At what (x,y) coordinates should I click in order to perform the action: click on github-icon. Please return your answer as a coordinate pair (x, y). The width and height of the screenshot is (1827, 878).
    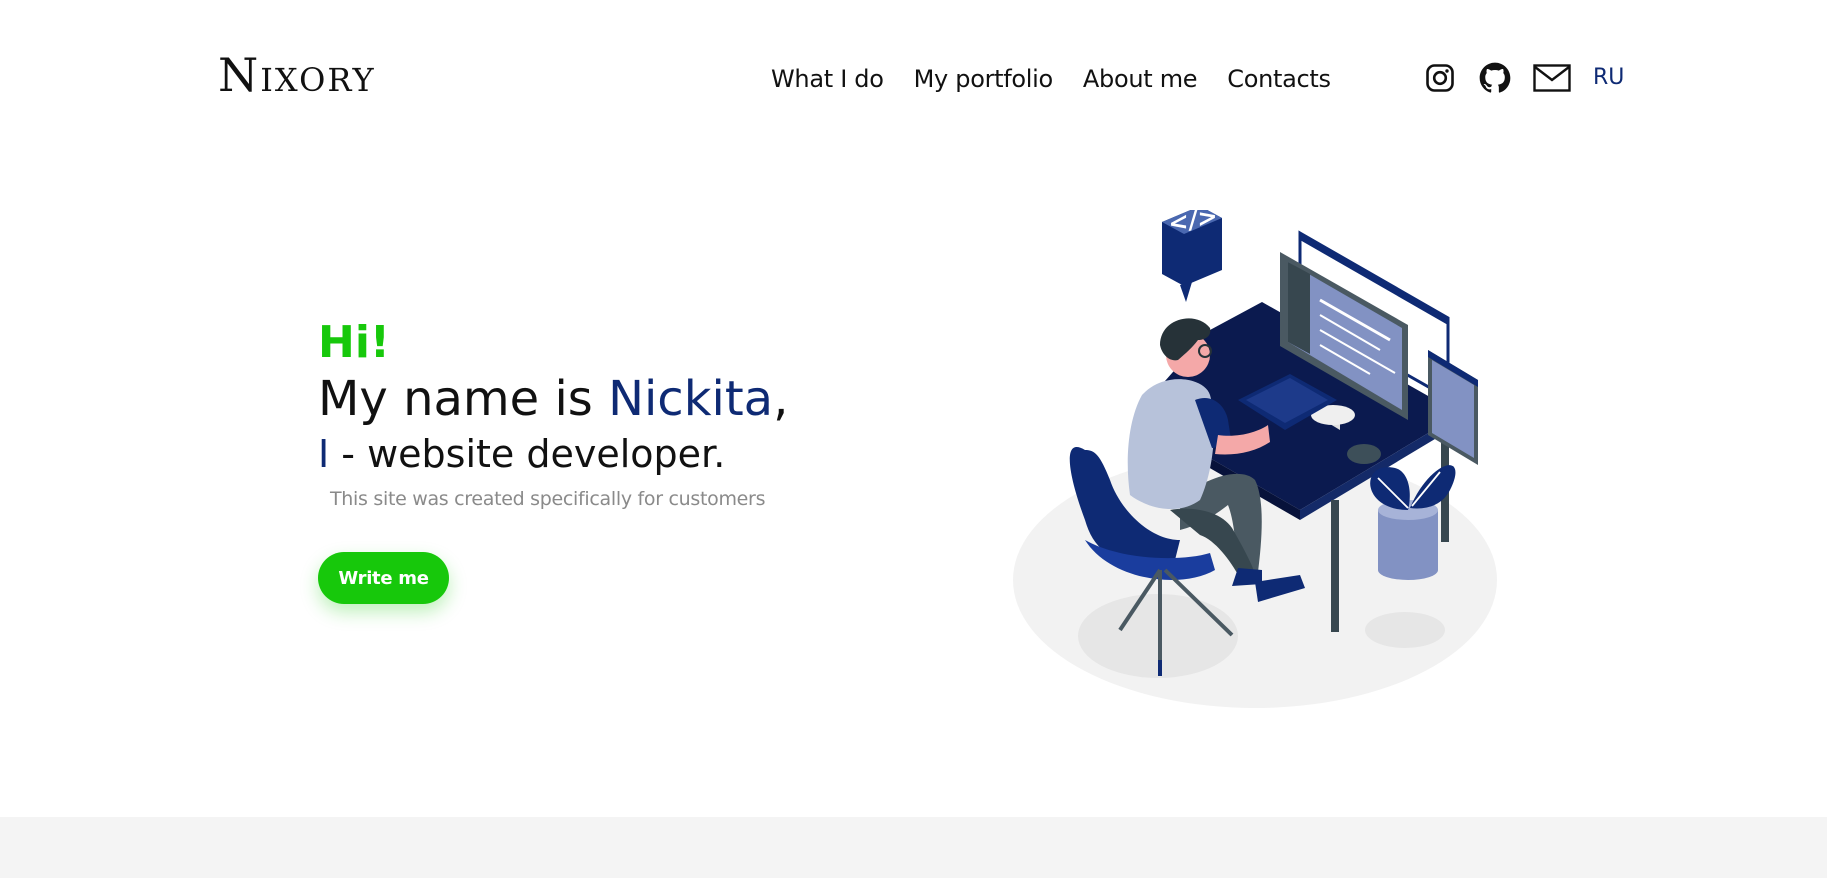
    Looking at the image, I should click on (1495, 78).